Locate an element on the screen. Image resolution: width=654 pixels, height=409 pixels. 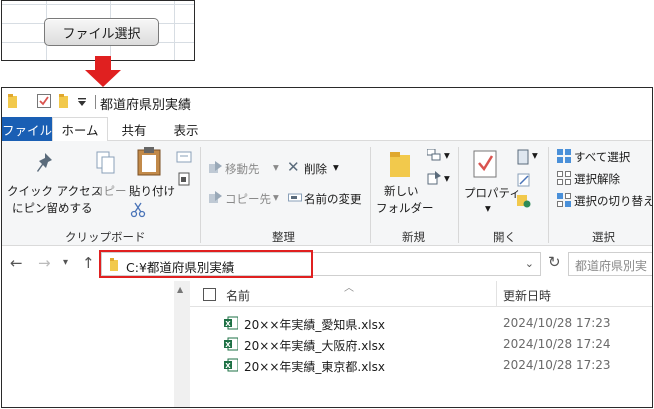
history-icon is located at coordinates (524, 201).